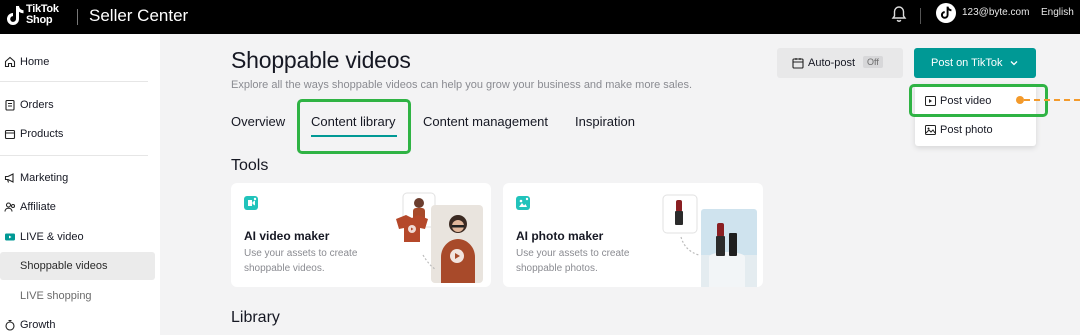  I want to click on tiktok-note-icon, so click(15, 15).